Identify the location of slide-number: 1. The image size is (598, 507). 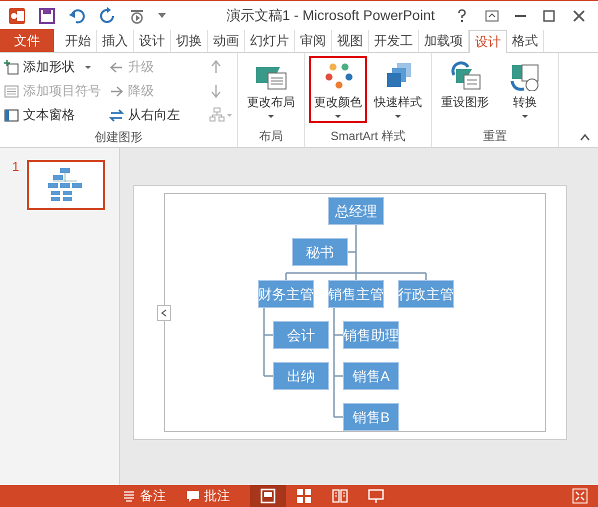
(16, 167).